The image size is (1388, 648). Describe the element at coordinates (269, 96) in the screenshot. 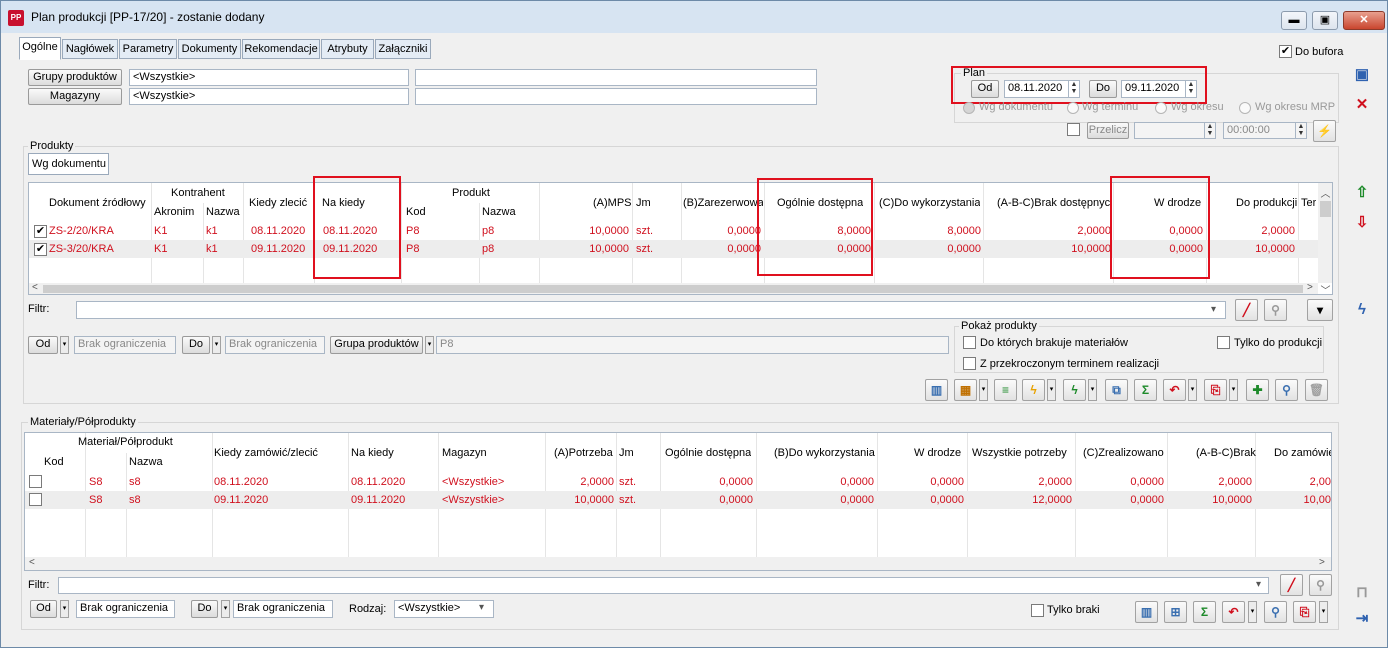

I see `magazyny-field: <Wszystkie>` at that location.